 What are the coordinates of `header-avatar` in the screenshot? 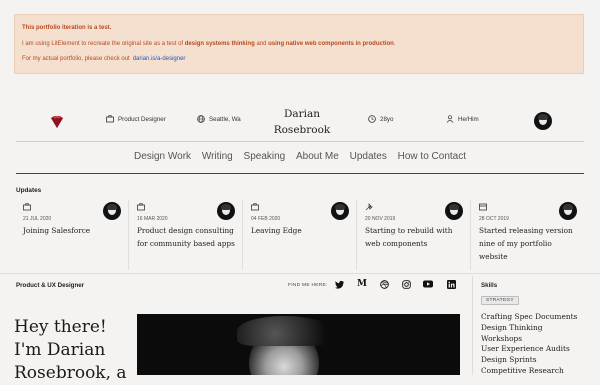 It's located at (543, 121).